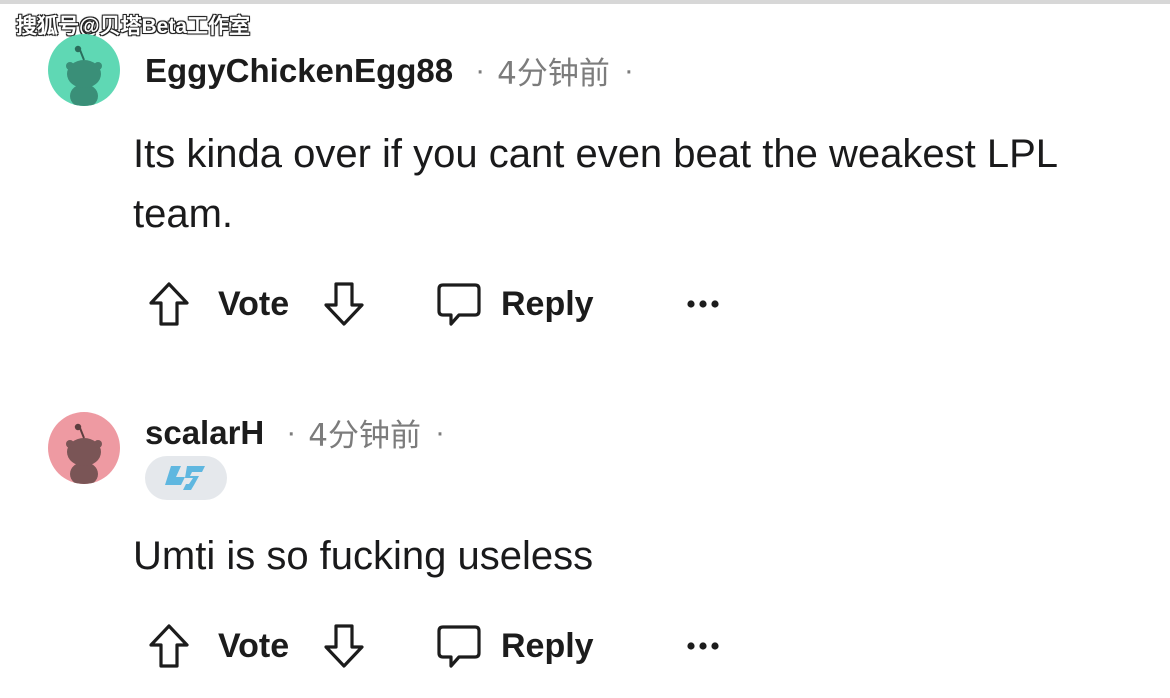  I want to click on username: EggyChickenEgg88, so click(299, 71).